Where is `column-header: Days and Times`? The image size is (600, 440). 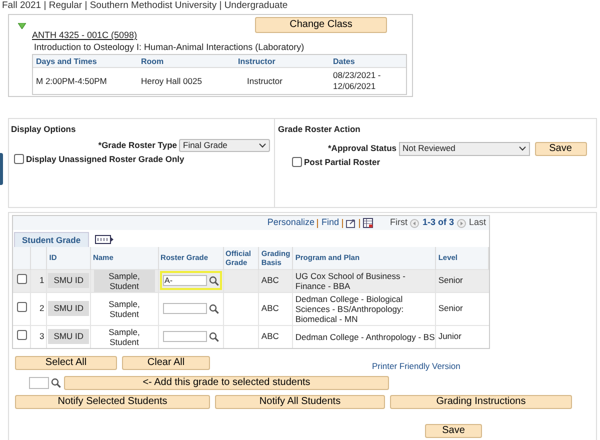 column-header: Days and Times is located at coordinates (66, 61).